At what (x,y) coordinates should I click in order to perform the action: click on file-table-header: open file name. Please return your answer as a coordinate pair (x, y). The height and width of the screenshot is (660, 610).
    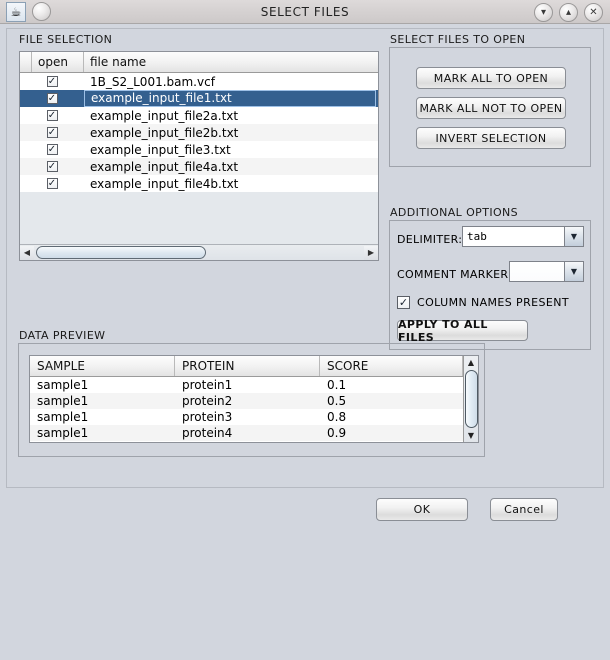
    Looking at the image, I should click on (199, 62).